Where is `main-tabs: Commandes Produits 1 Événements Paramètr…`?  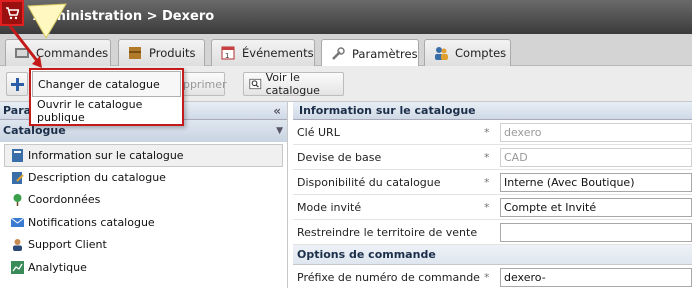
main-tabs: Commandes Produits 1 Événements Paramètr… is located at coordinates (346, 50).